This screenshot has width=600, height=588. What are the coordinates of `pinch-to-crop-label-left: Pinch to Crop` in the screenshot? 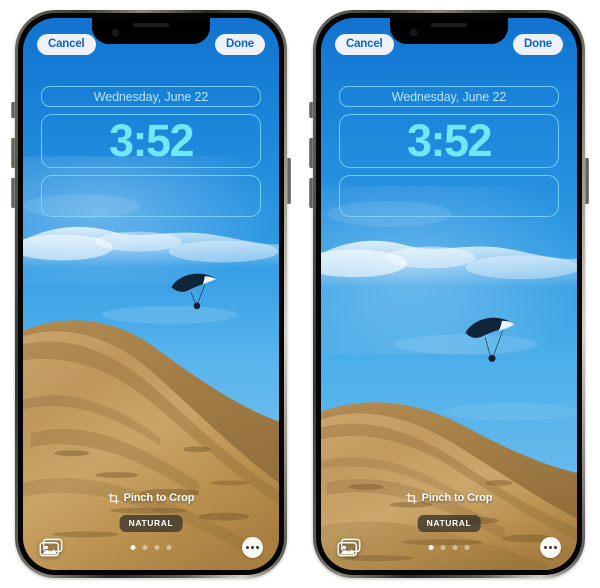 It's located at (159, 498).